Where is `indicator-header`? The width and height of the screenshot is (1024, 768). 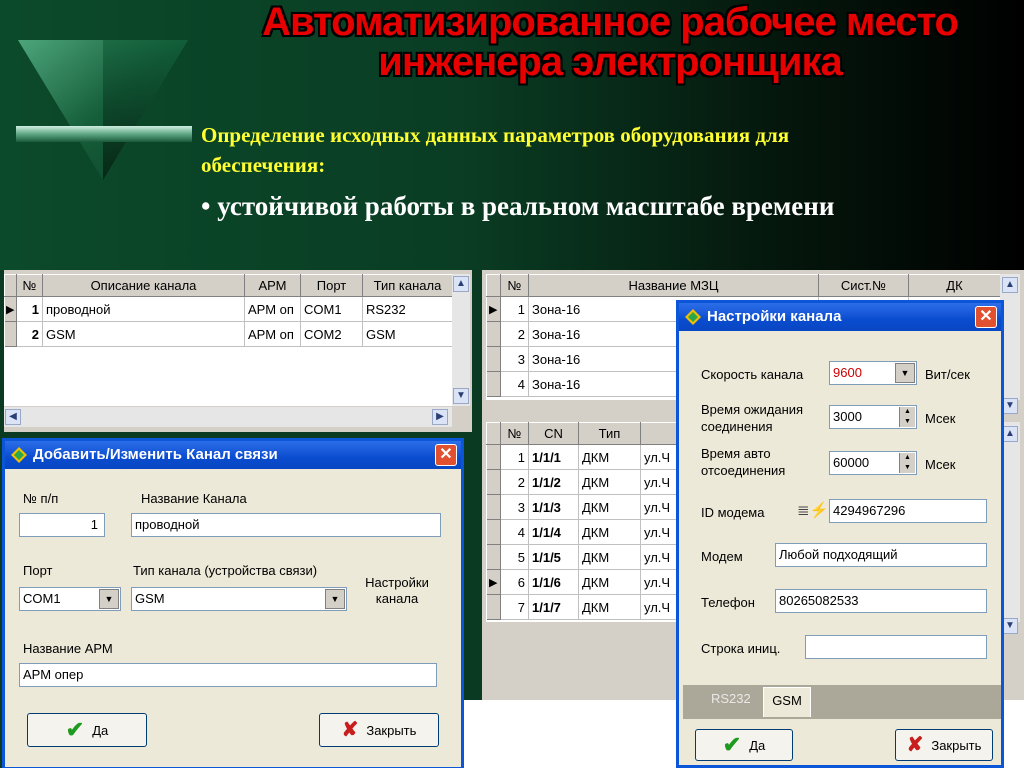 indicator-header is located at coordinates (10, 285).